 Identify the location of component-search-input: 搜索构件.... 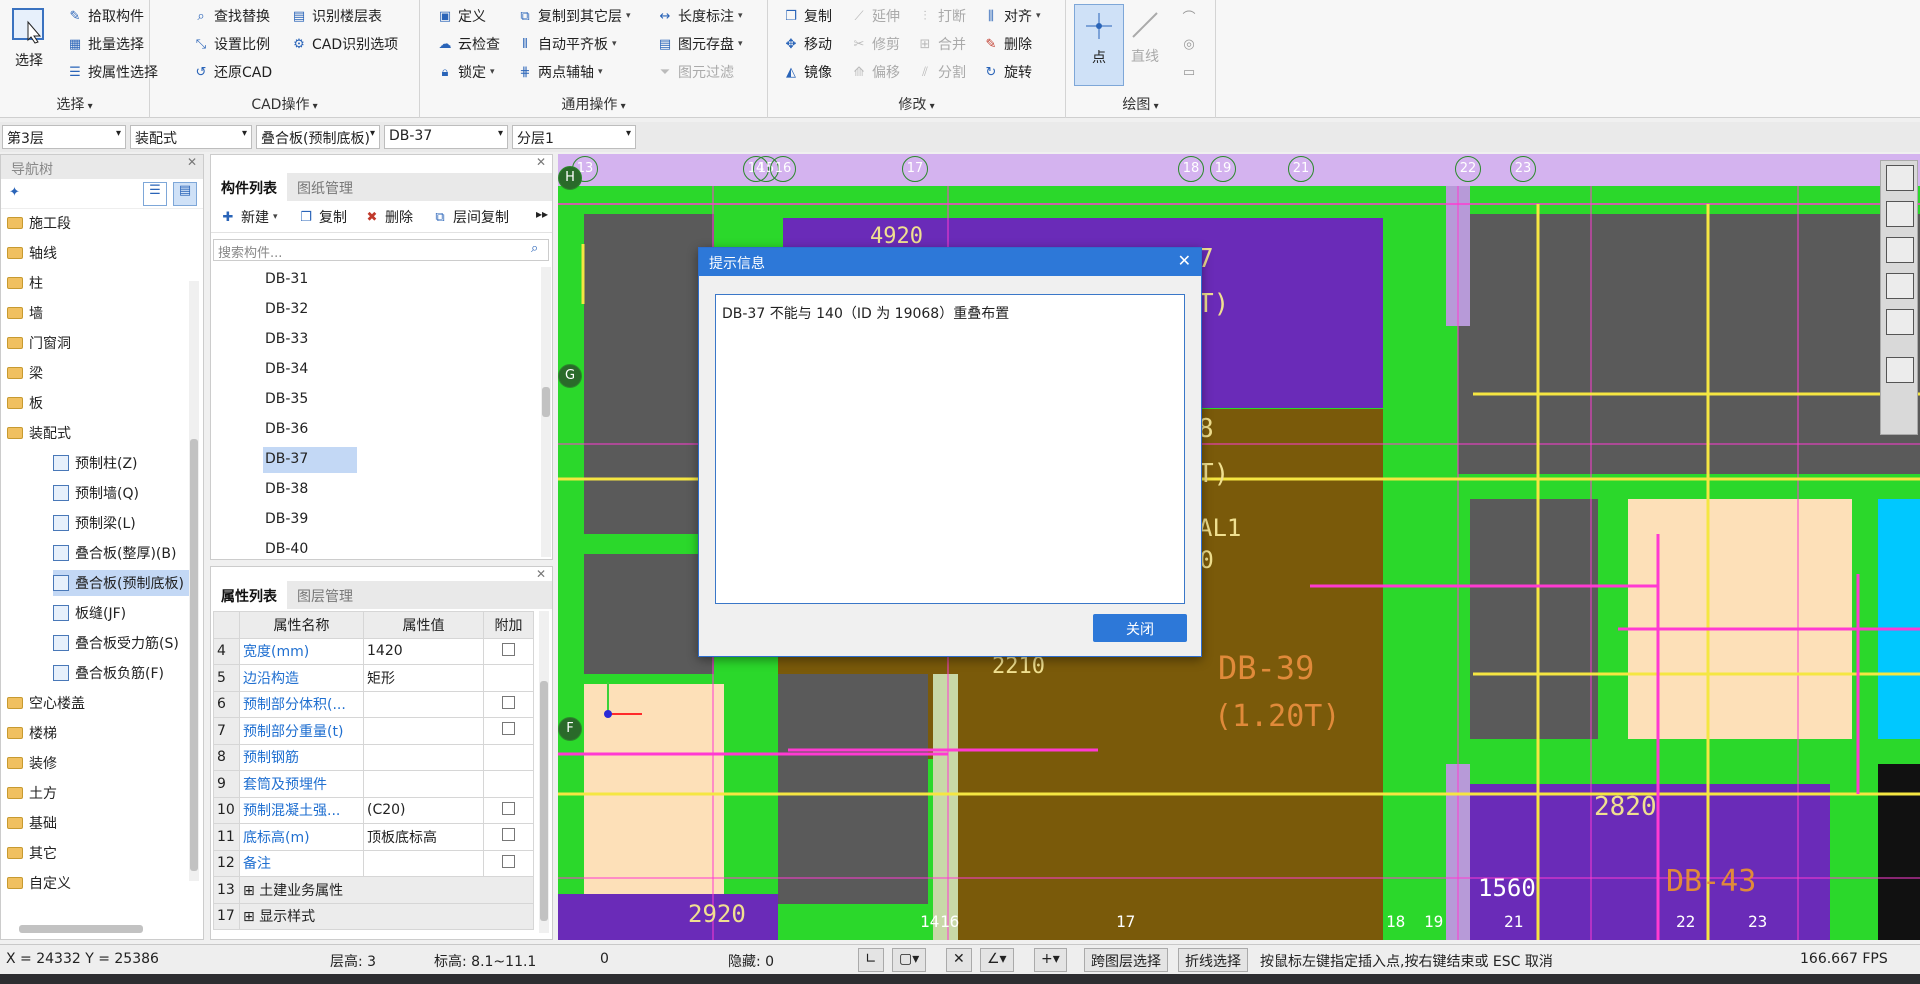
(381, 250).